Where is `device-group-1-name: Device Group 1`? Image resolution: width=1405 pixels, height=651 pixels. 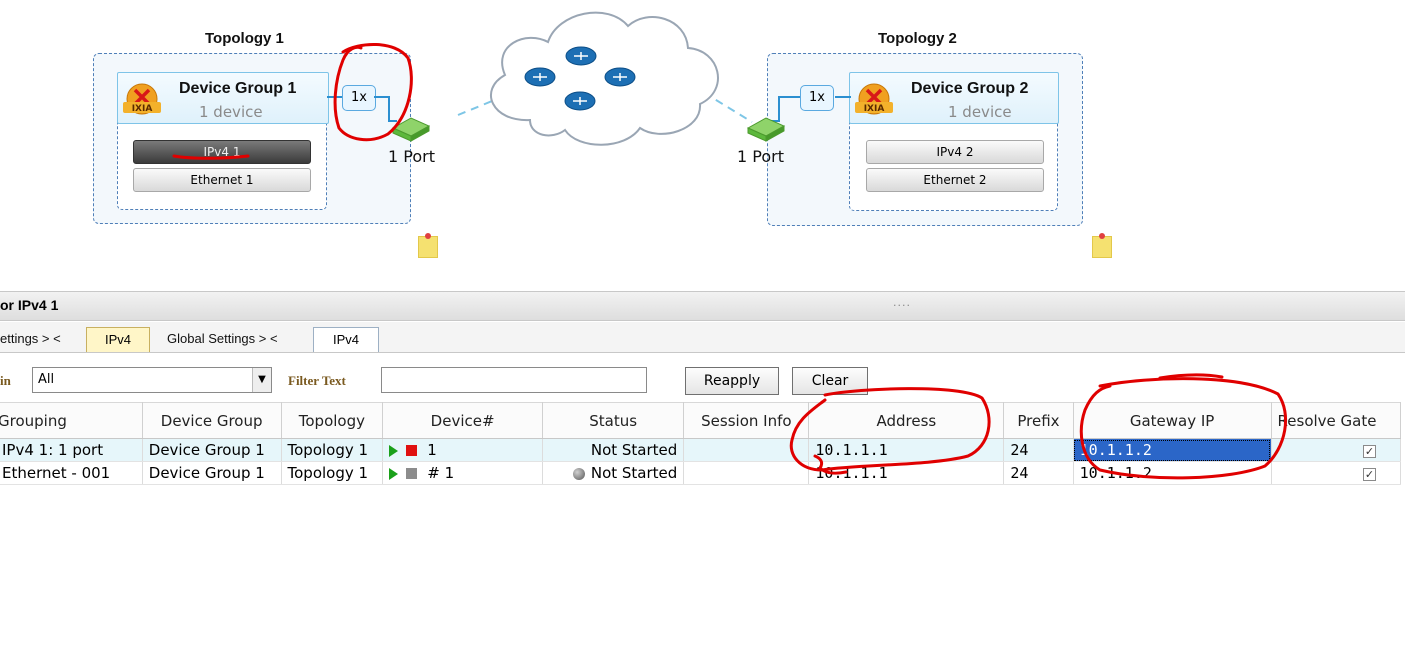
device-group-1-name: Device Group 1 is located at coordinates (238, 88).